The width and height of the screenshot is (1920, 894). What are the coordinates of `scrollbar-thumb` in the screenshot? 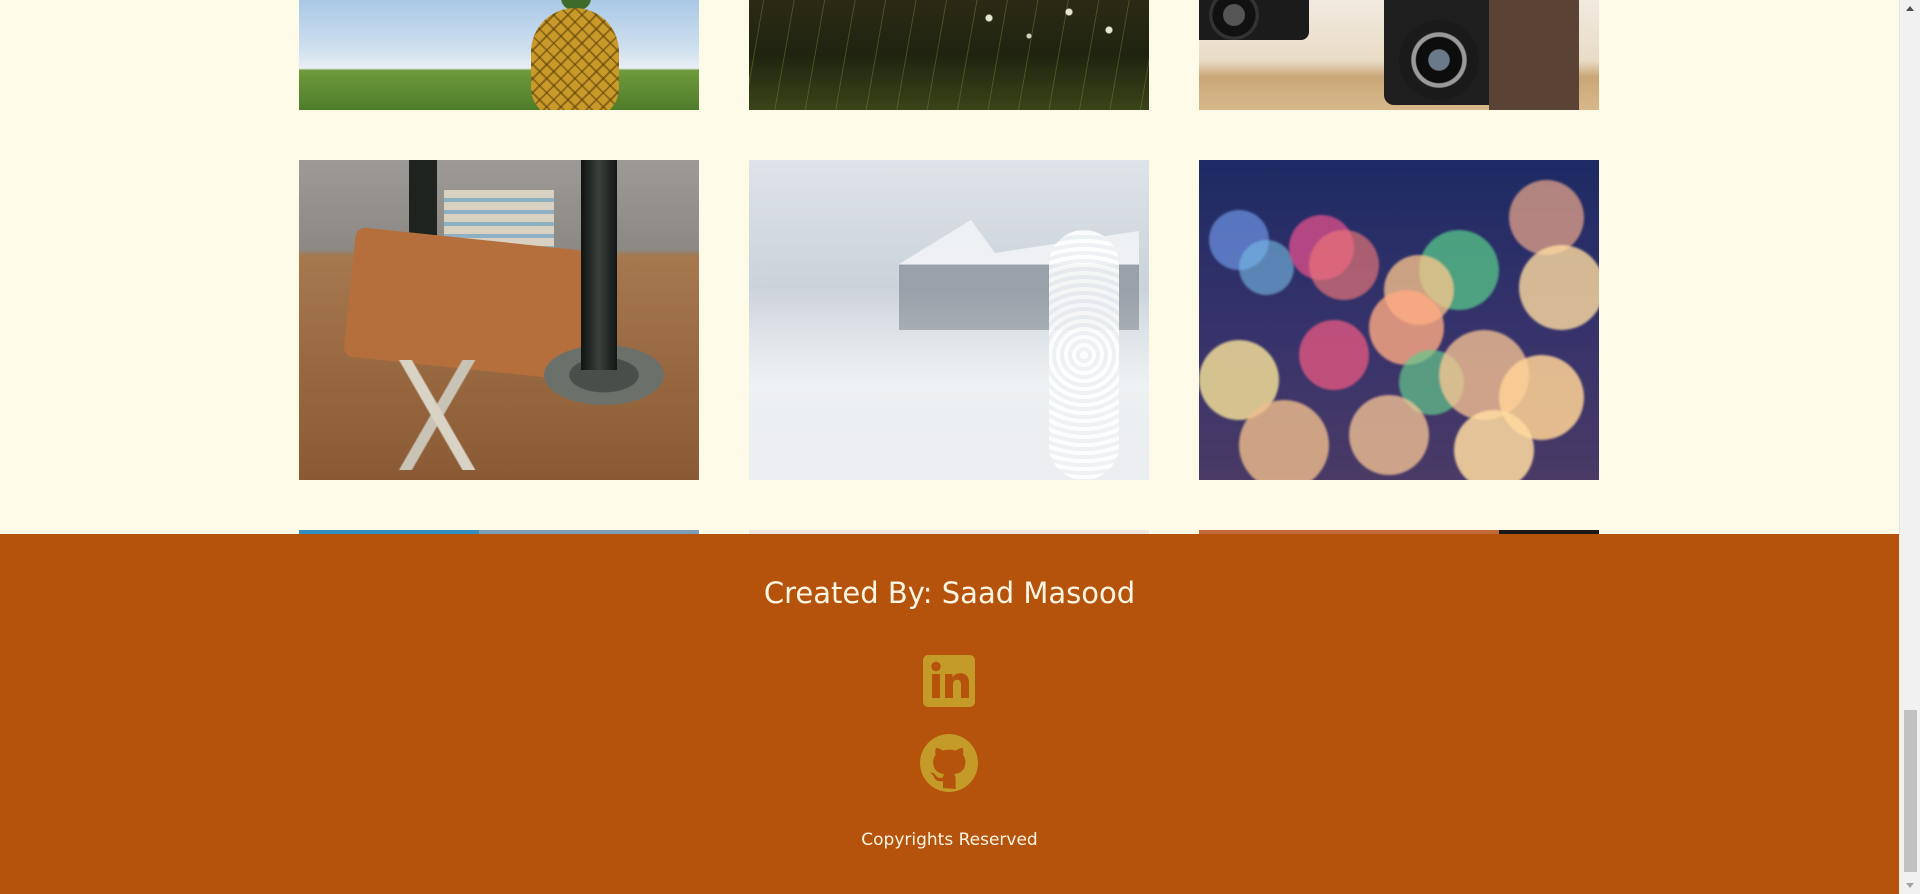 It's located at (1910, 791).